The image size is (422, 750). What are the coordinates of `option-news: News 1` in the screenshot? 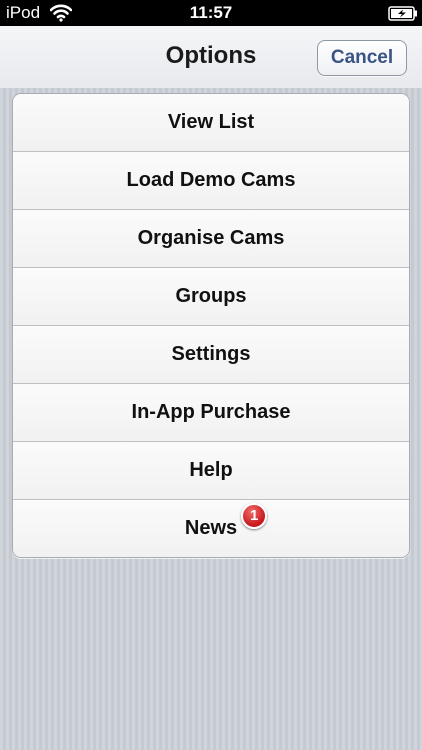 It's located at (211, 528).